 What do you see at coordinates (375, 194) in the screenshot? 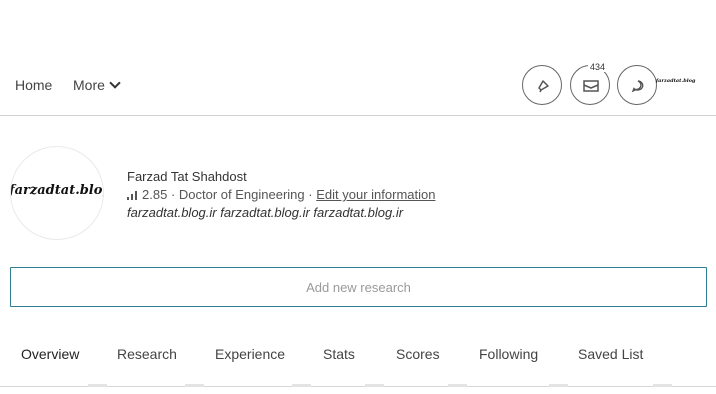
I see `edit-information-link: Edit your information` at bounding box center [375, 194].